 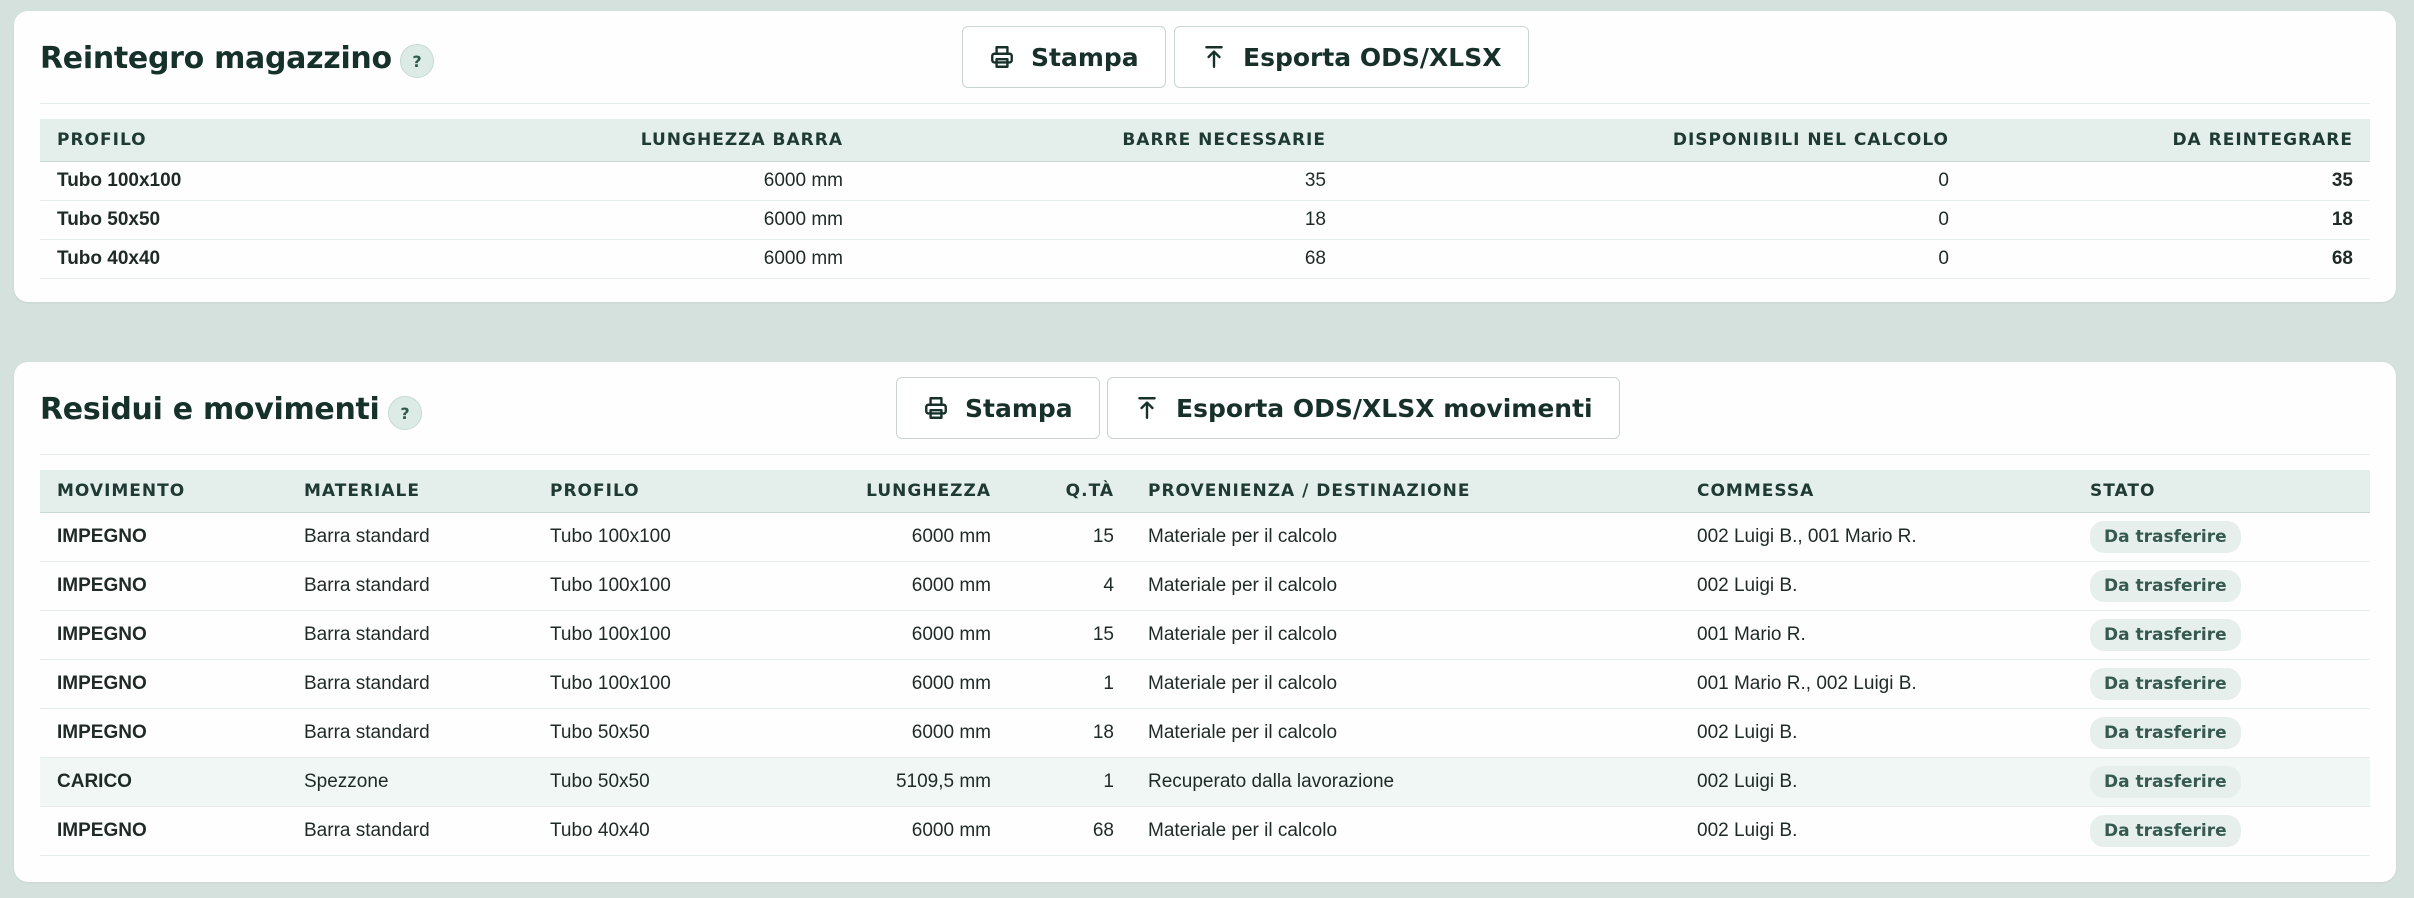 I want to click on cell-lunghezza: 5109,5 mm, so click(x=893, y=782).